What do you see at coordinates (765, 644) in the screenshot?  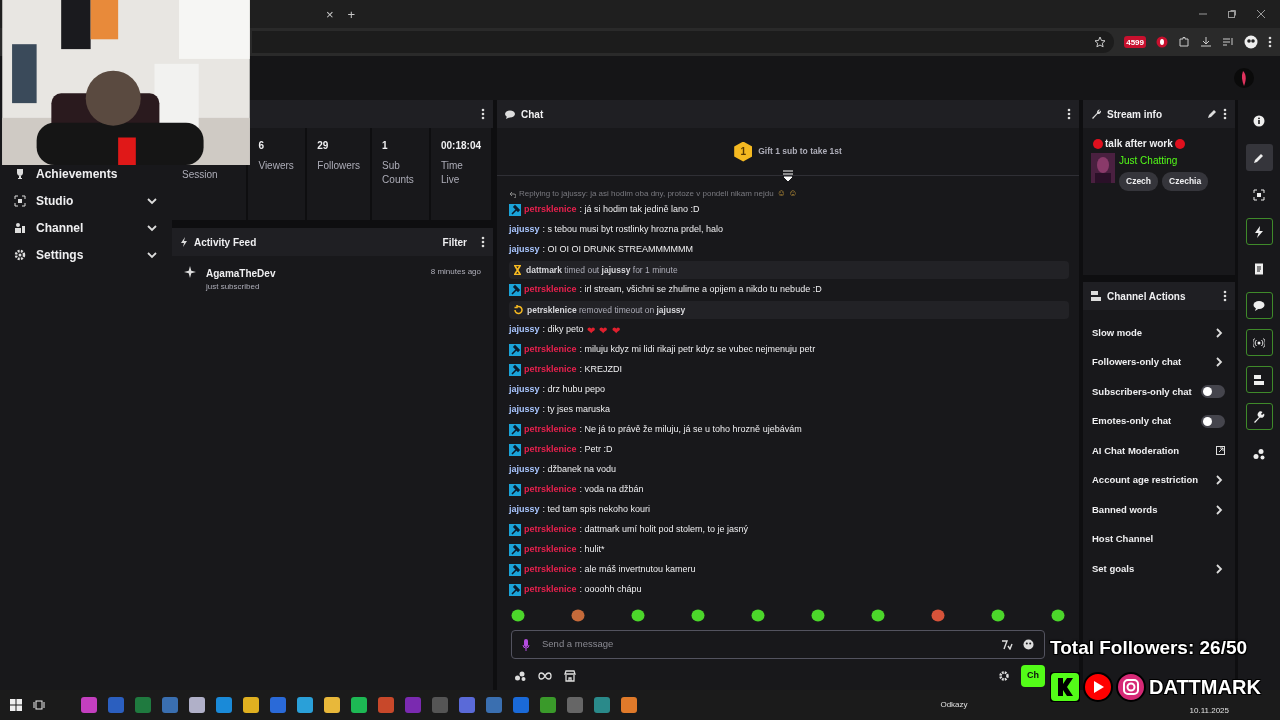 I see `message-input: Send a message` at bounding box center [765, 644].